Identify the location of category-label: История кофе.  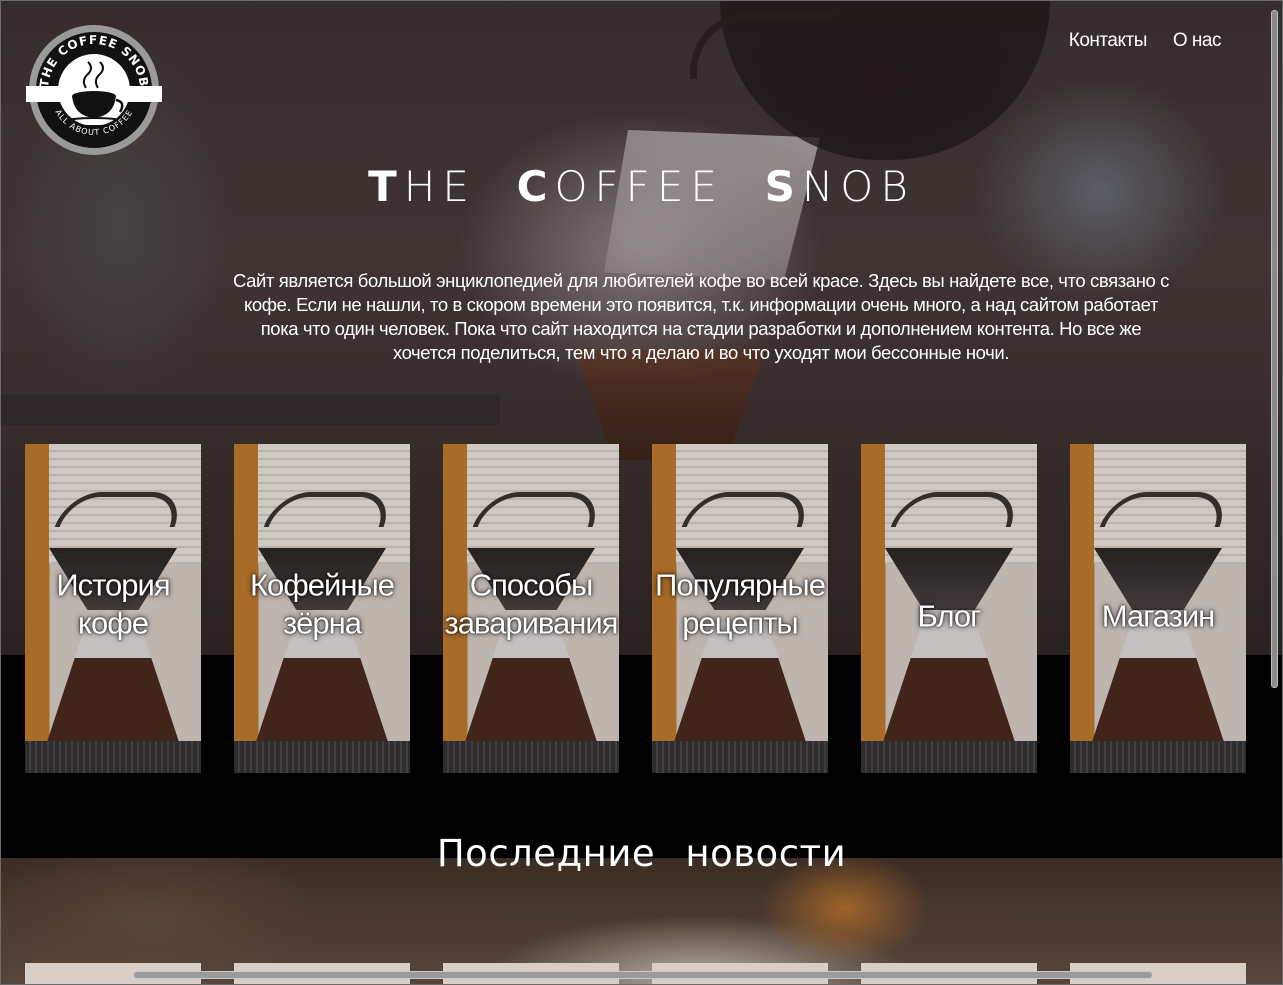
(113, 603).